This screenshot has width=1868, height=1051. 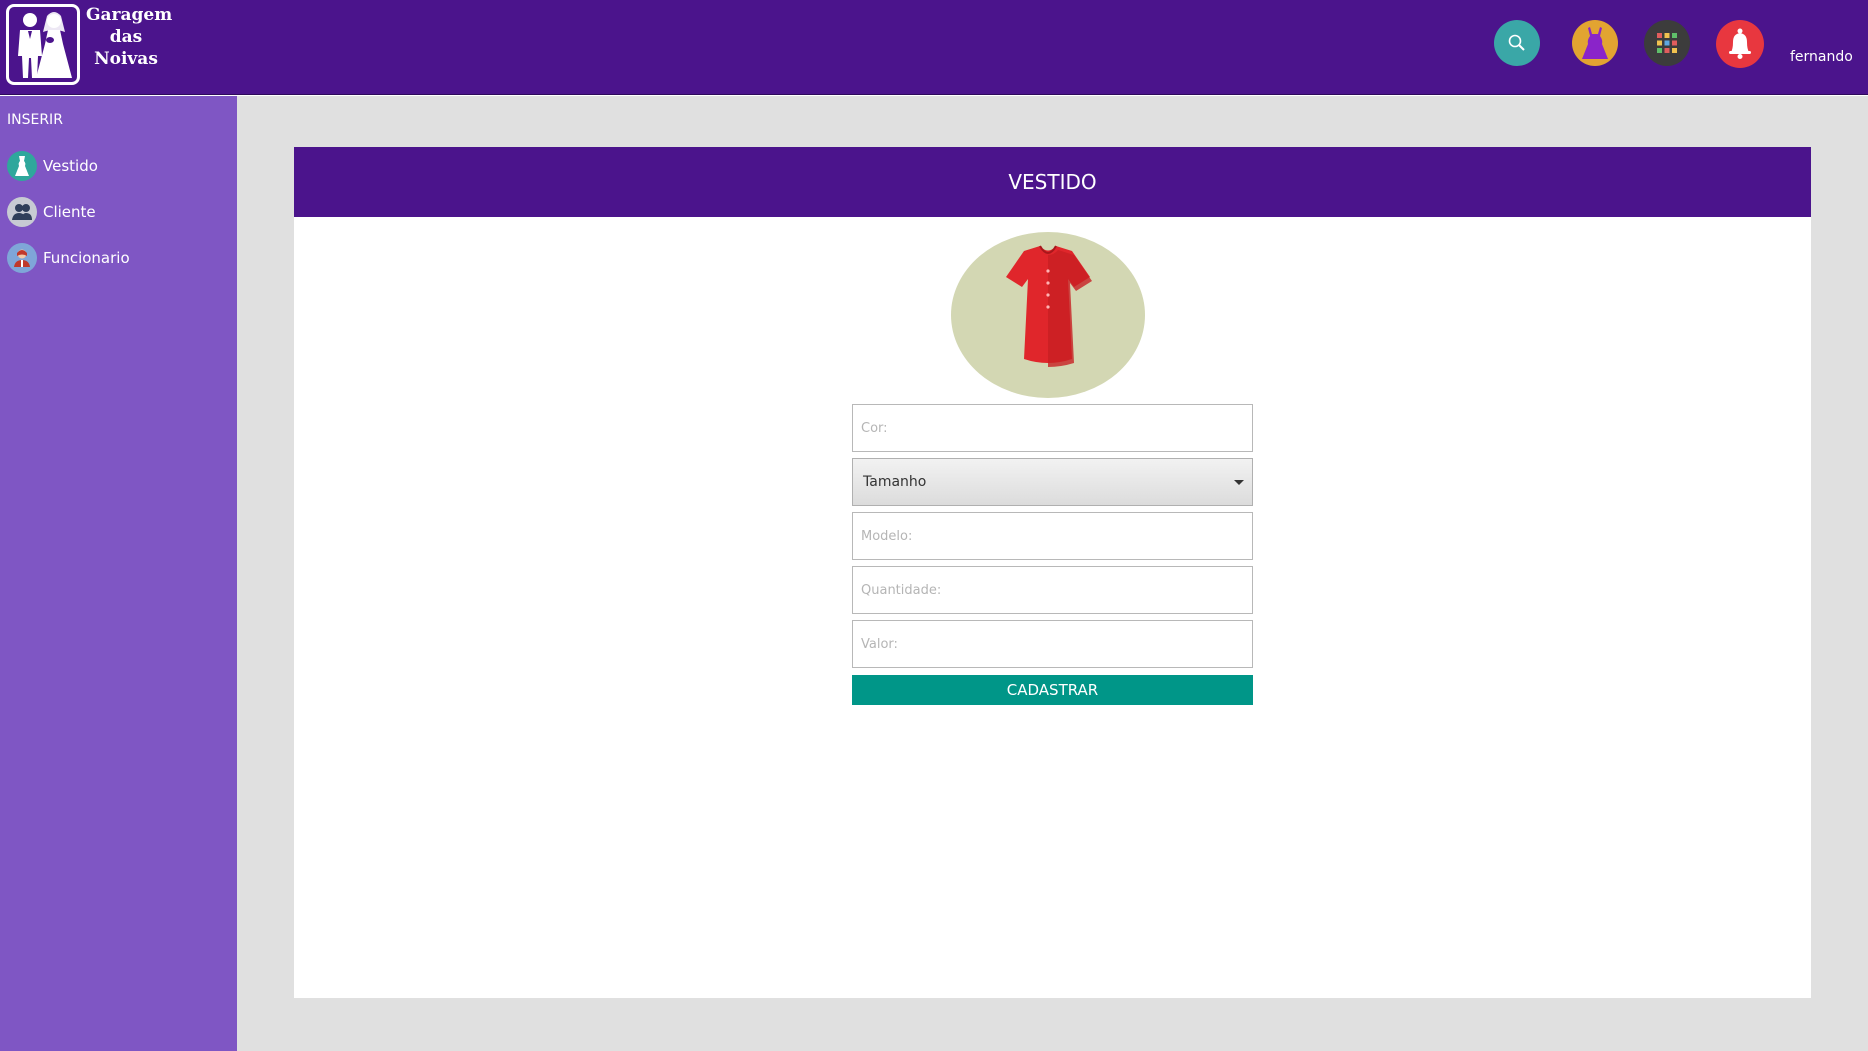 What do you see at coordinates (117, 166) in the screenshot?
I see `sidebar-item-vestido: Vestido` at bounding box center [117, 166].